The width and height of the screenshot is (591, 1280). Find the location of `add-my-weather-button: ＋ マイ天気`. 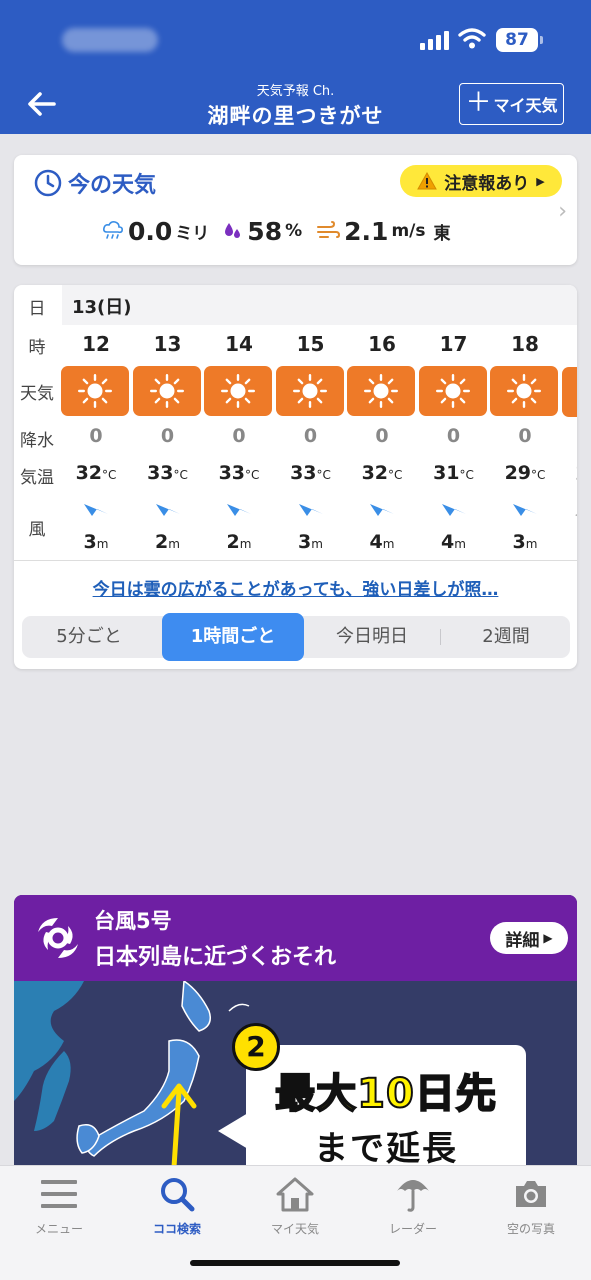

add-my-weather-button: ＋ マイ天気 is located at coordinates (511, 104).